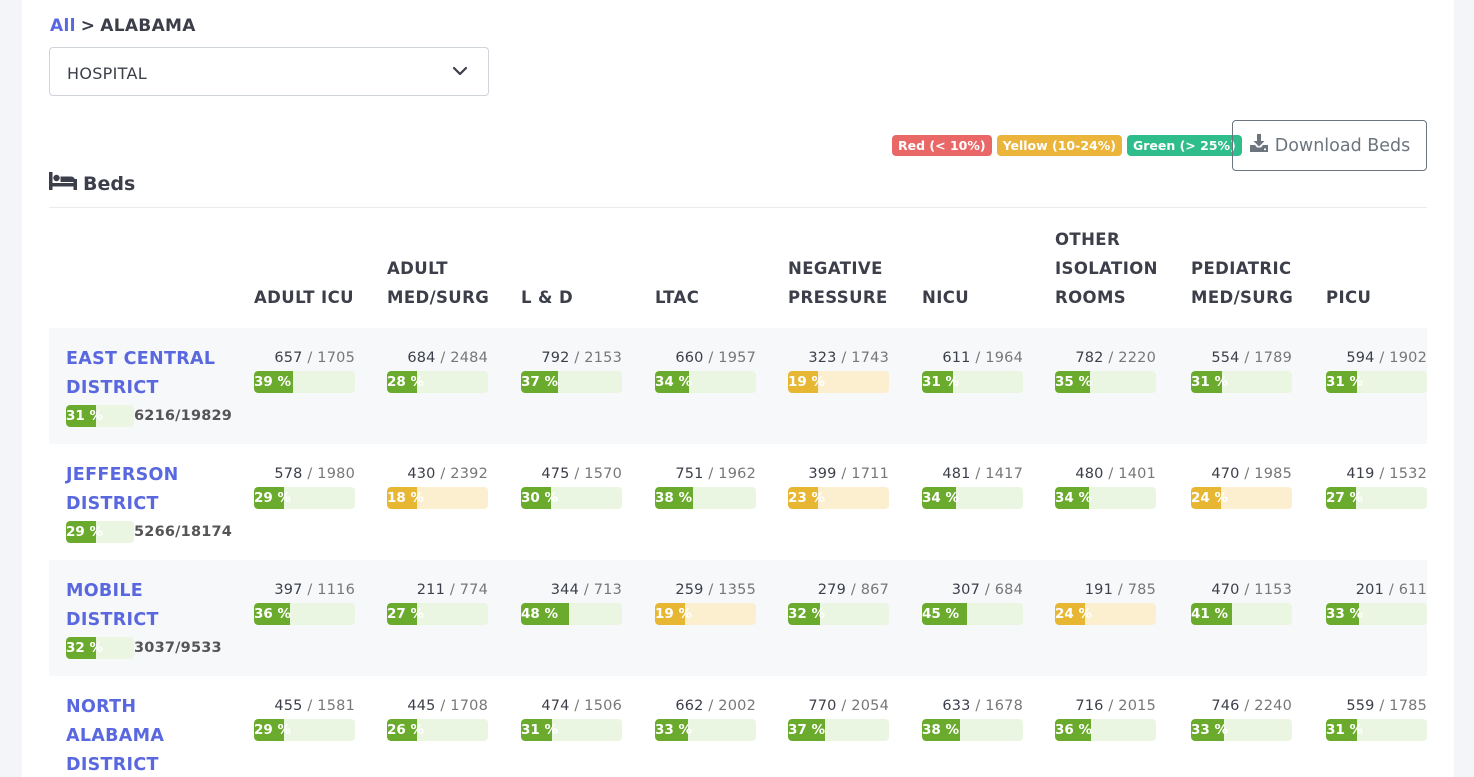 This screenshot has width=1474, height=777. What do you see at coordinates (1074, 730) in the screenshot?
I see `capacity-percent: 36 %` at bounding box center [1074, 730].